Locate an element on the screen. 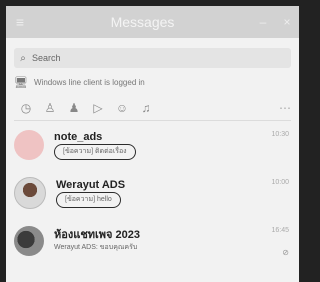 The height and width of the screenshot is (282, 320). chat-preview: Werayut ADS: ขอบคุณครับ is located at coordinates (96, 247).